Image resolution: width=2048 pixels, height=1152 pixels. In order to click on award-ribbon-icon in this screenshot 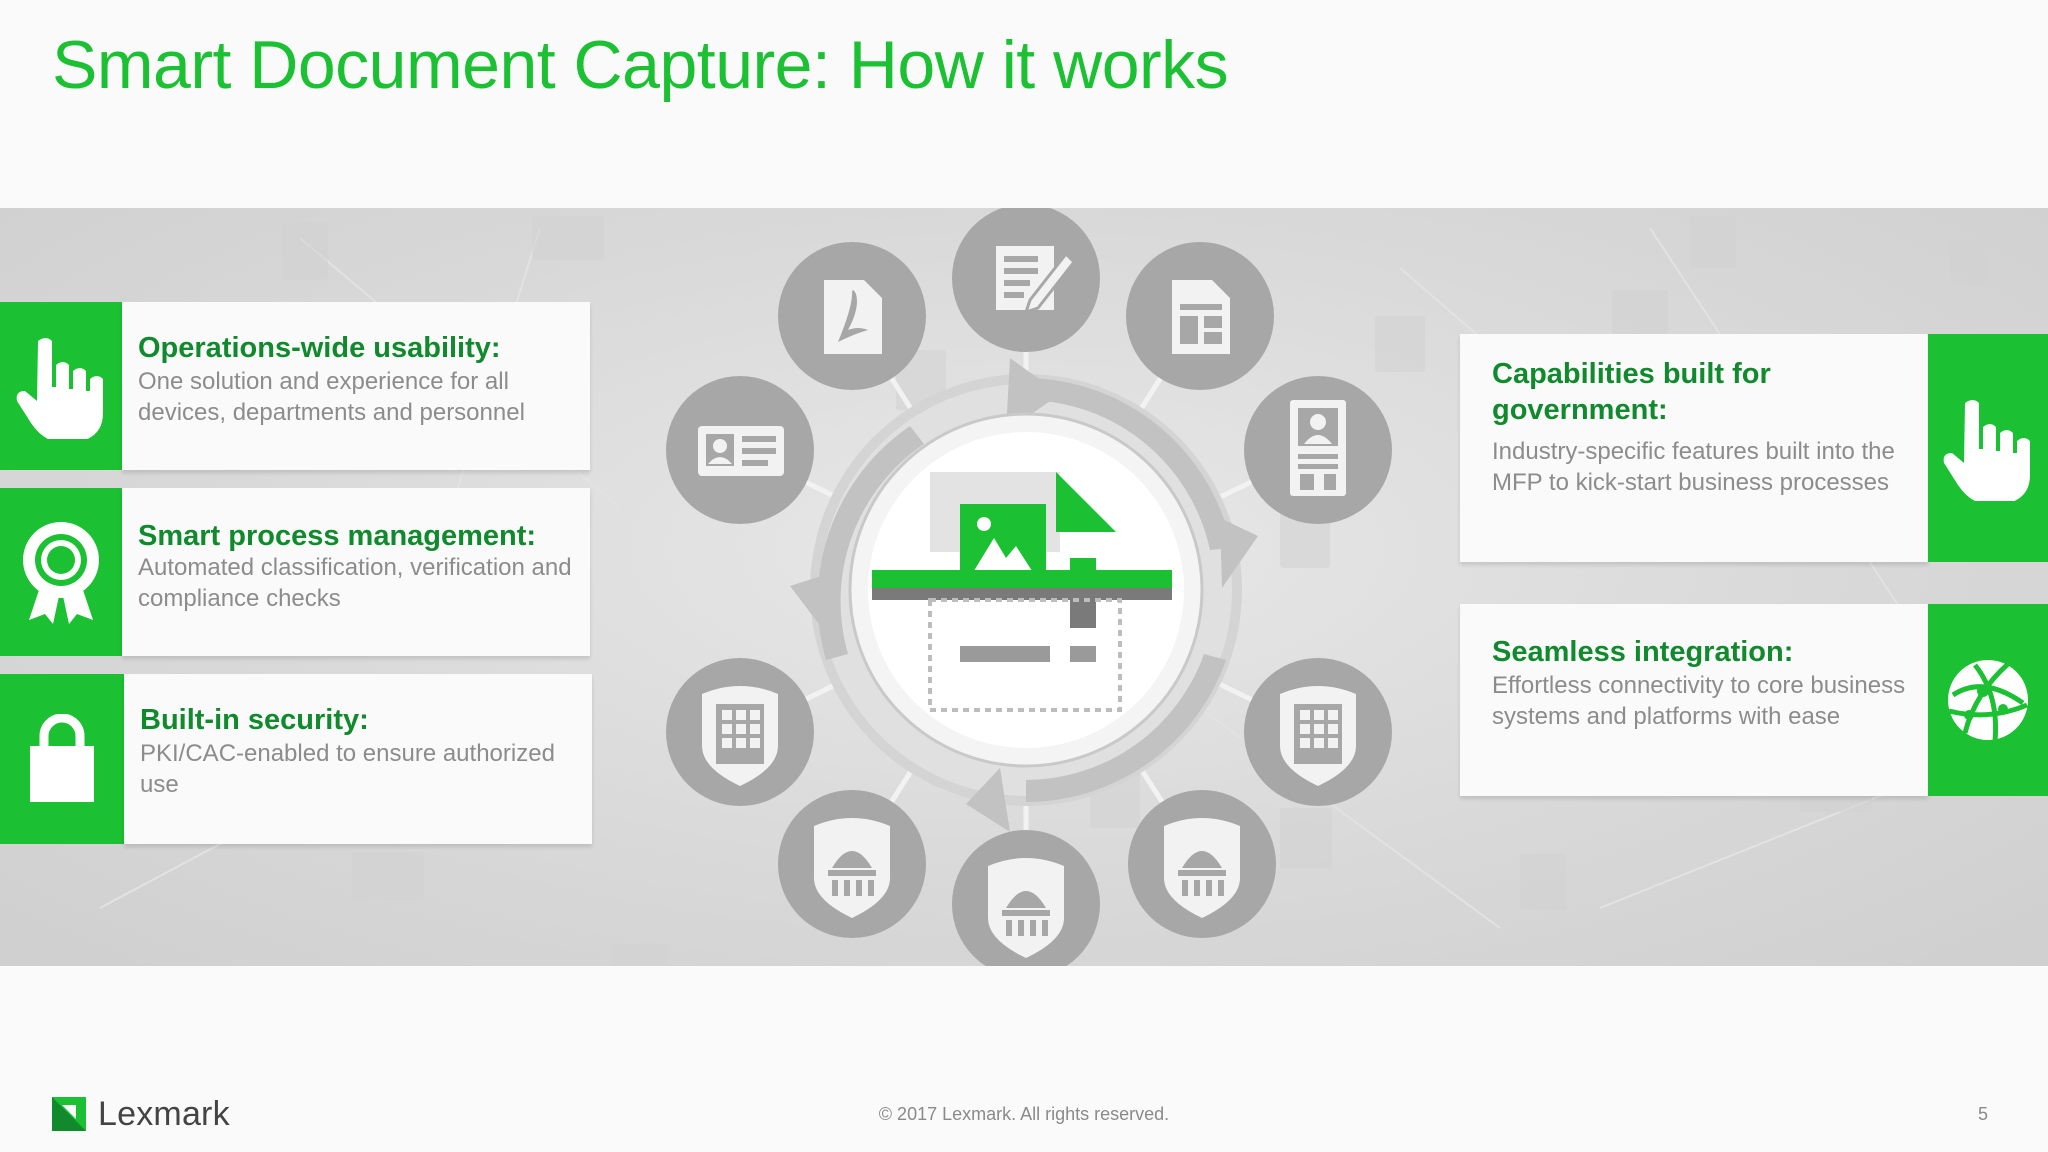, I will do `click(61, 572)`.